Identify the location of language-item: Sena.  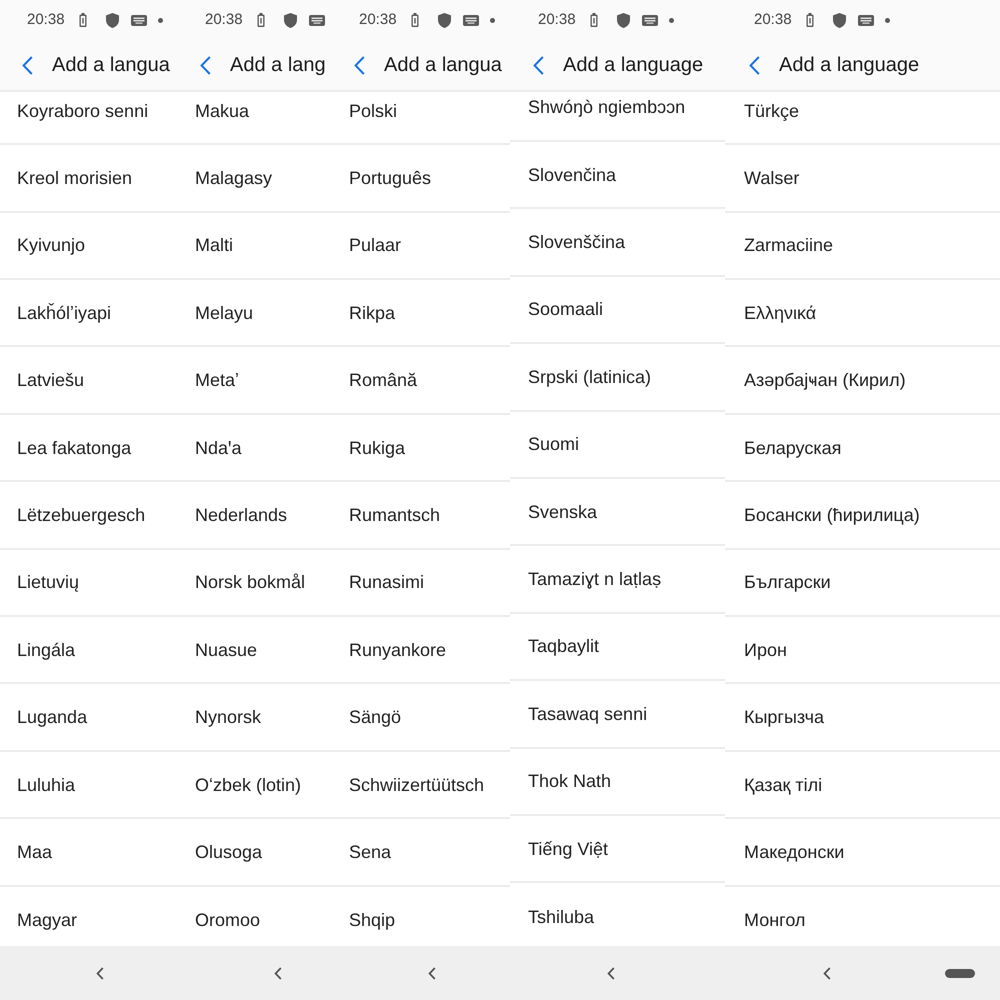
(424, 853).